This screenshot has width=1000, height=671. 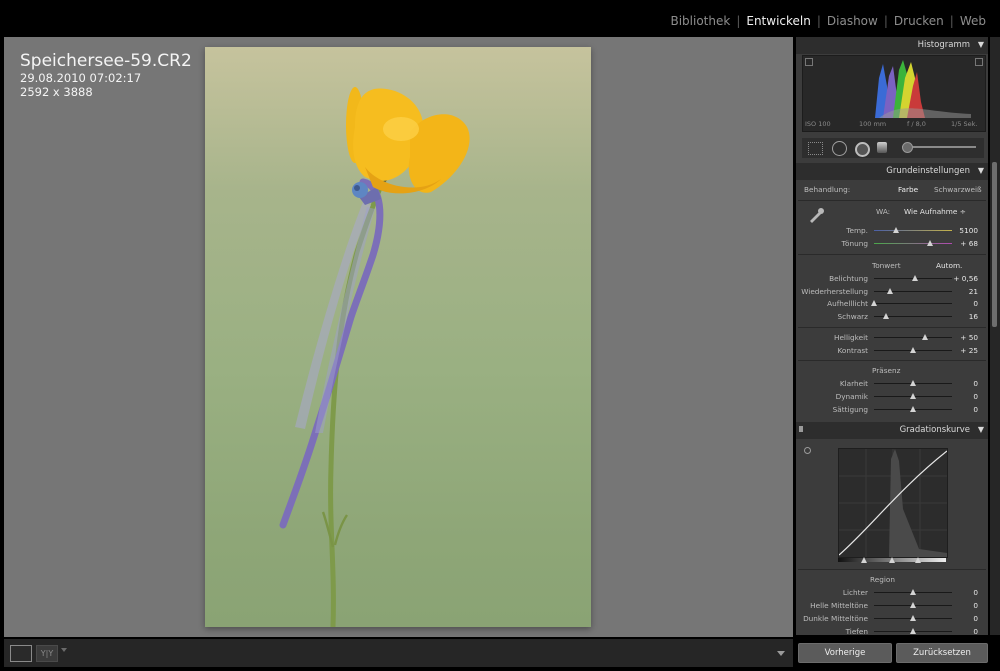 I want to click on tone-curve-svg, so click(x=893, y=503).